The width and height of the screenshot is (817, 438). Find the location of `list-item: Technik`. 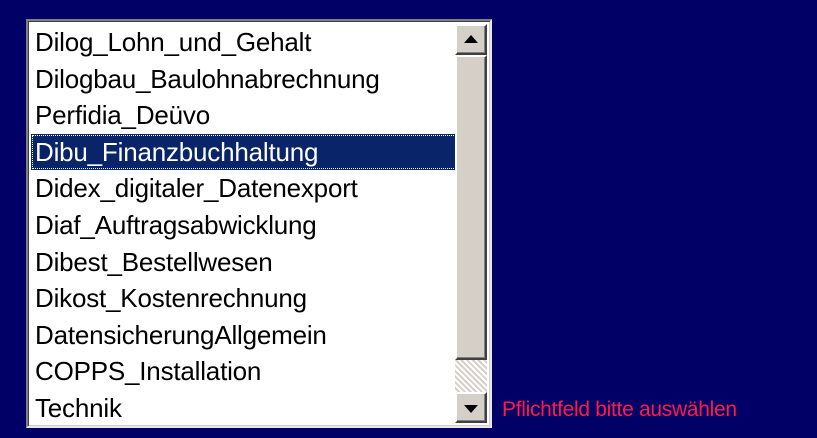

list-item: Technik is located at coordinates (245, 408).